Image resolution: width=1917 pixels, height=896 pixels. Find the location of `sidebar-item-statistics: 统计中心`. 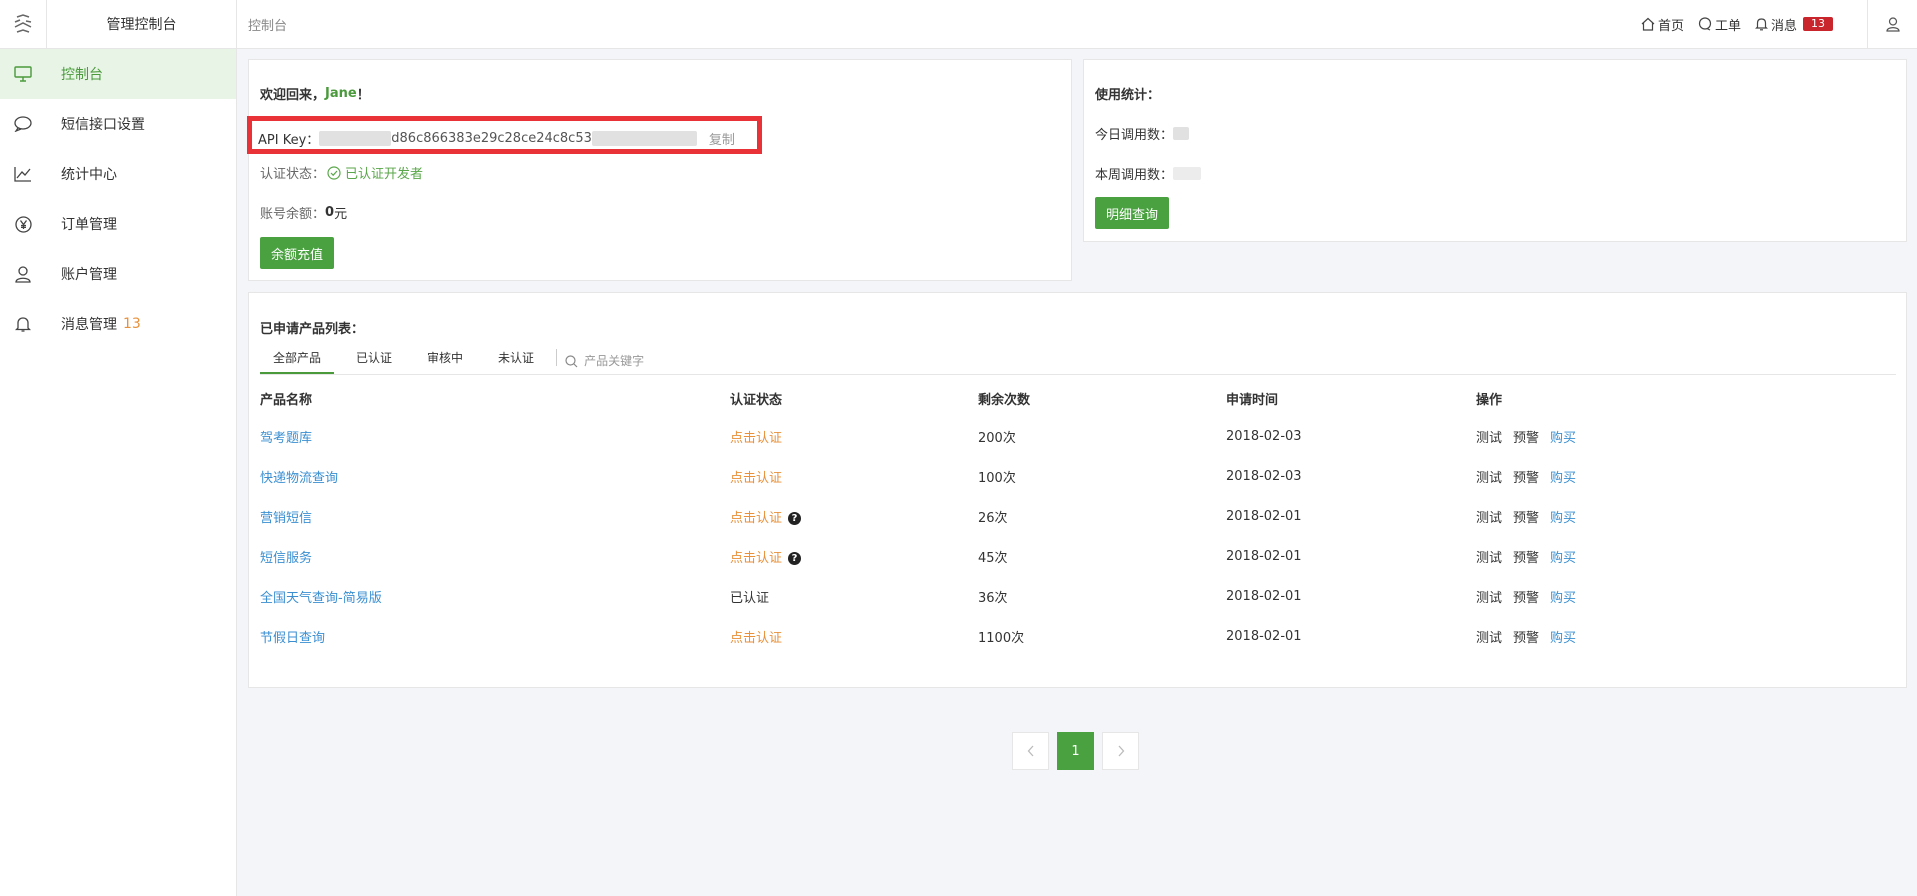

sidebar-item-statistics: 统计中心 is located at coordinates (118, 174).